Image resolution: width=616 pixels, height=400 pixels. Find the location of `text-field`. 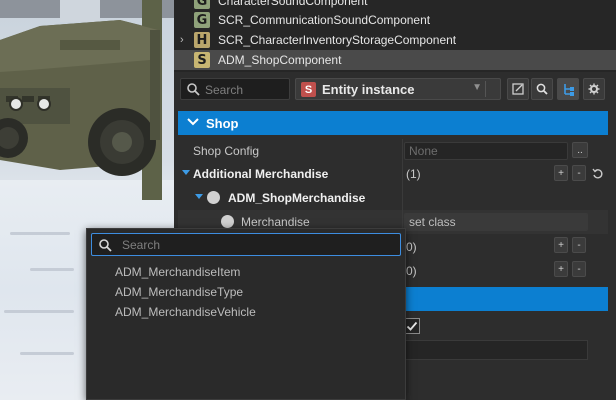

text-field is located at coordinates (496, 350).